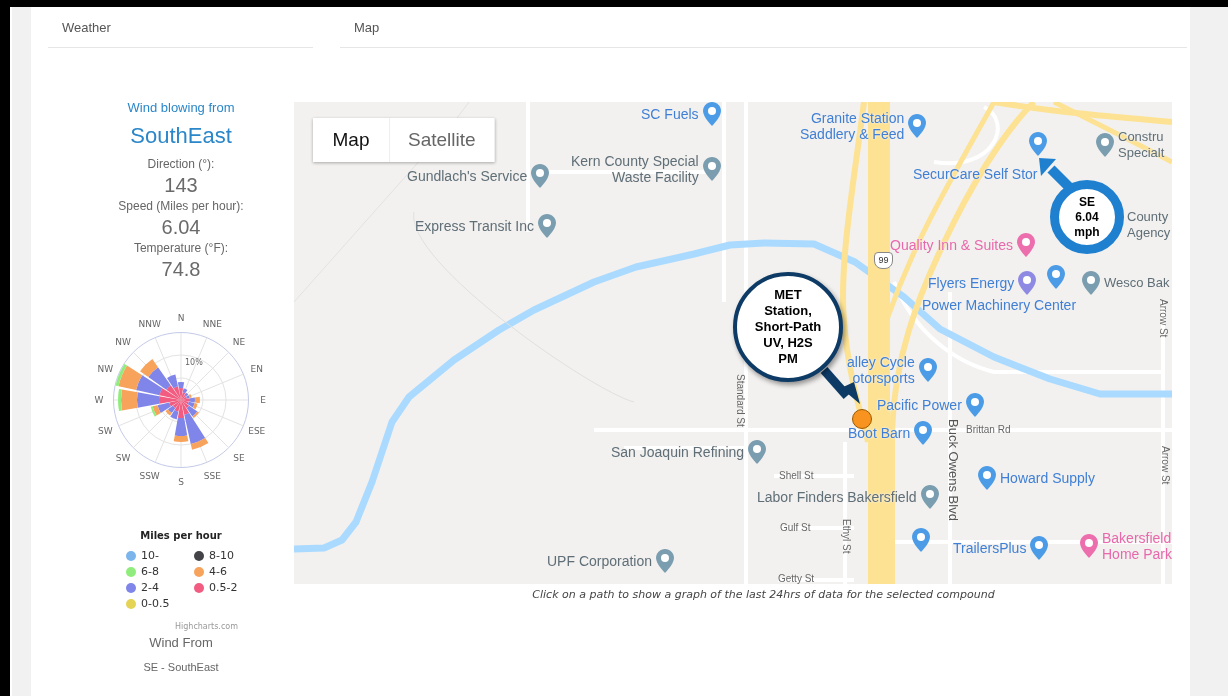 Image resolution: width=1228 pixels, height=696 pixels. I want to click on place-label: Granite Station Saddlery & Feed, so click(852, 126).